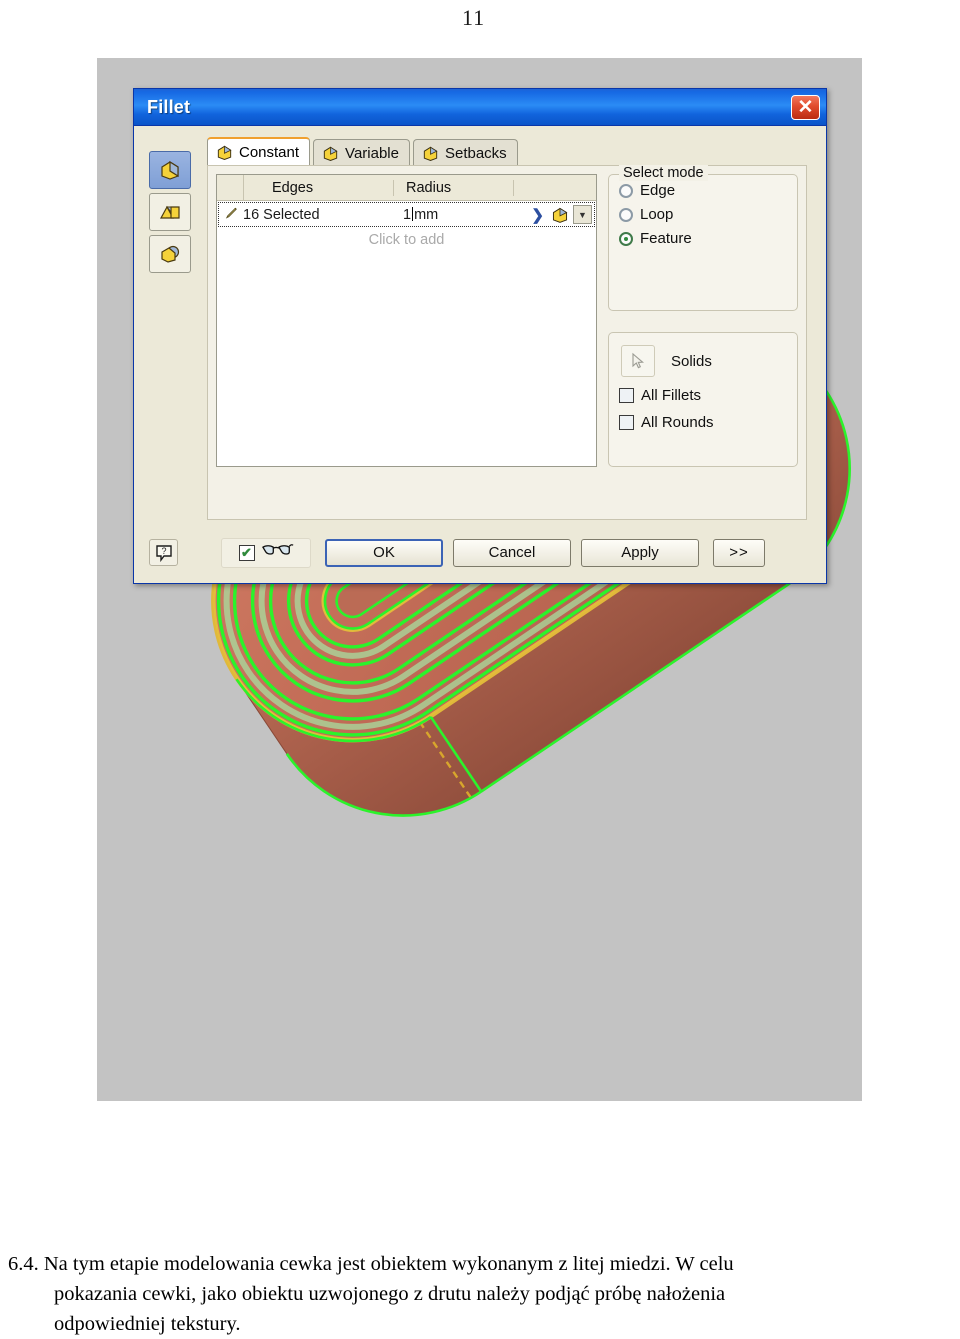 Image resolution: width=960 pixels, height=1339 pixels. I want to click on checkbox-all-rounds: All Rounds, so click(708, 422).